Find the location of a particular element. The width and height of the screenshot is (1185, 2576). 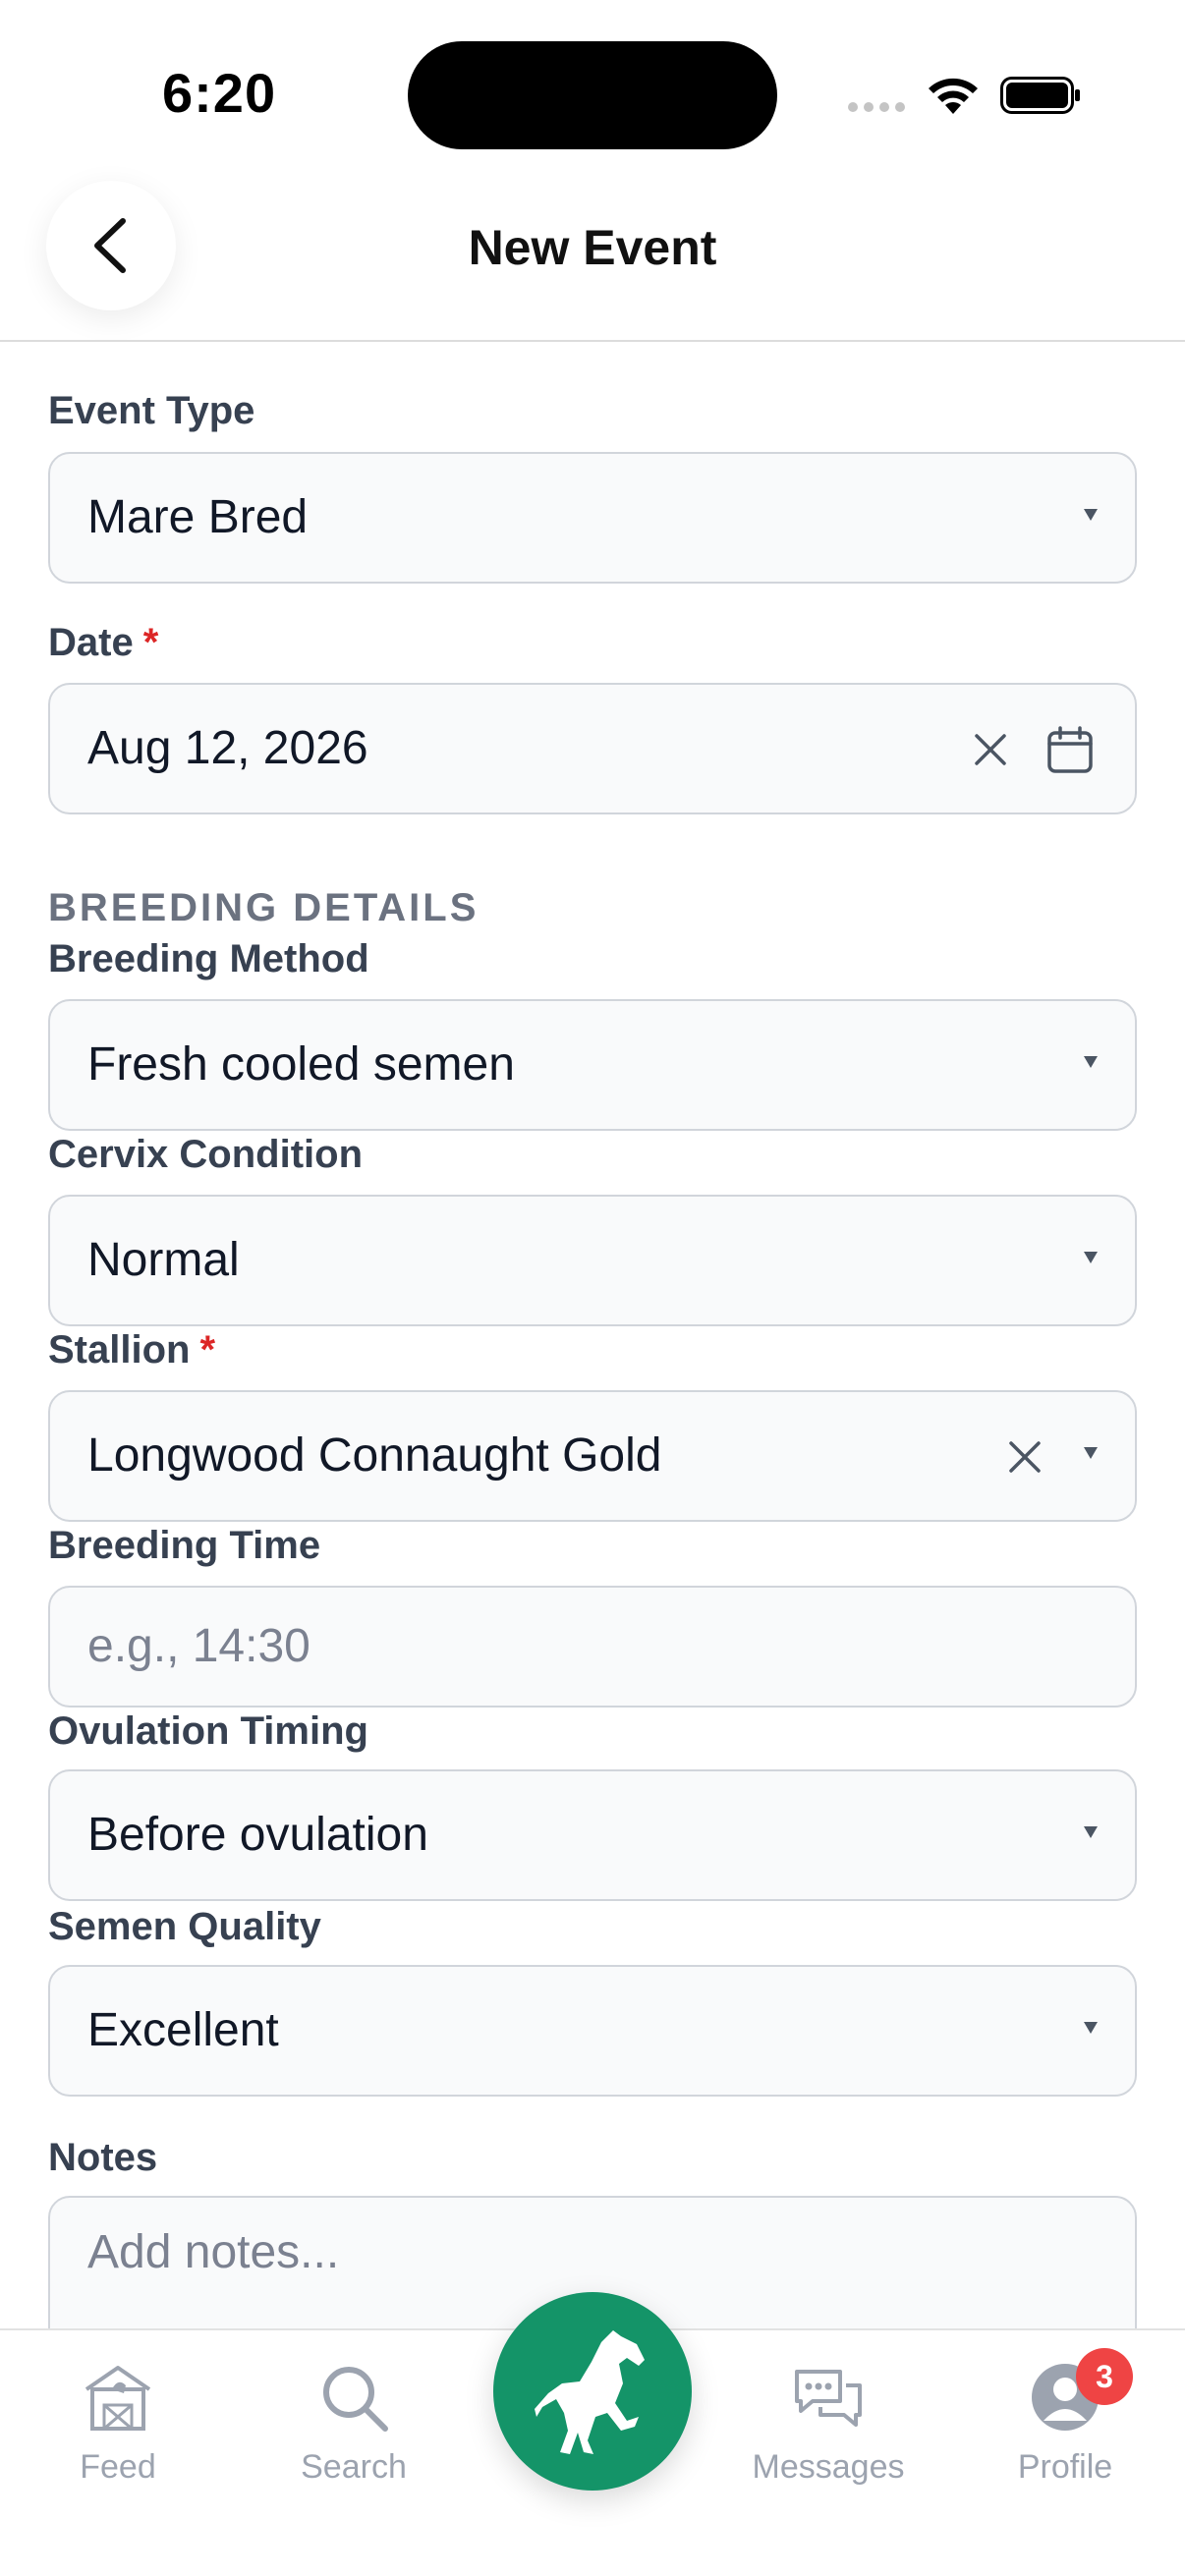

cervix-condition-label: Cervix Condition is located at coordinates (206, 1154).